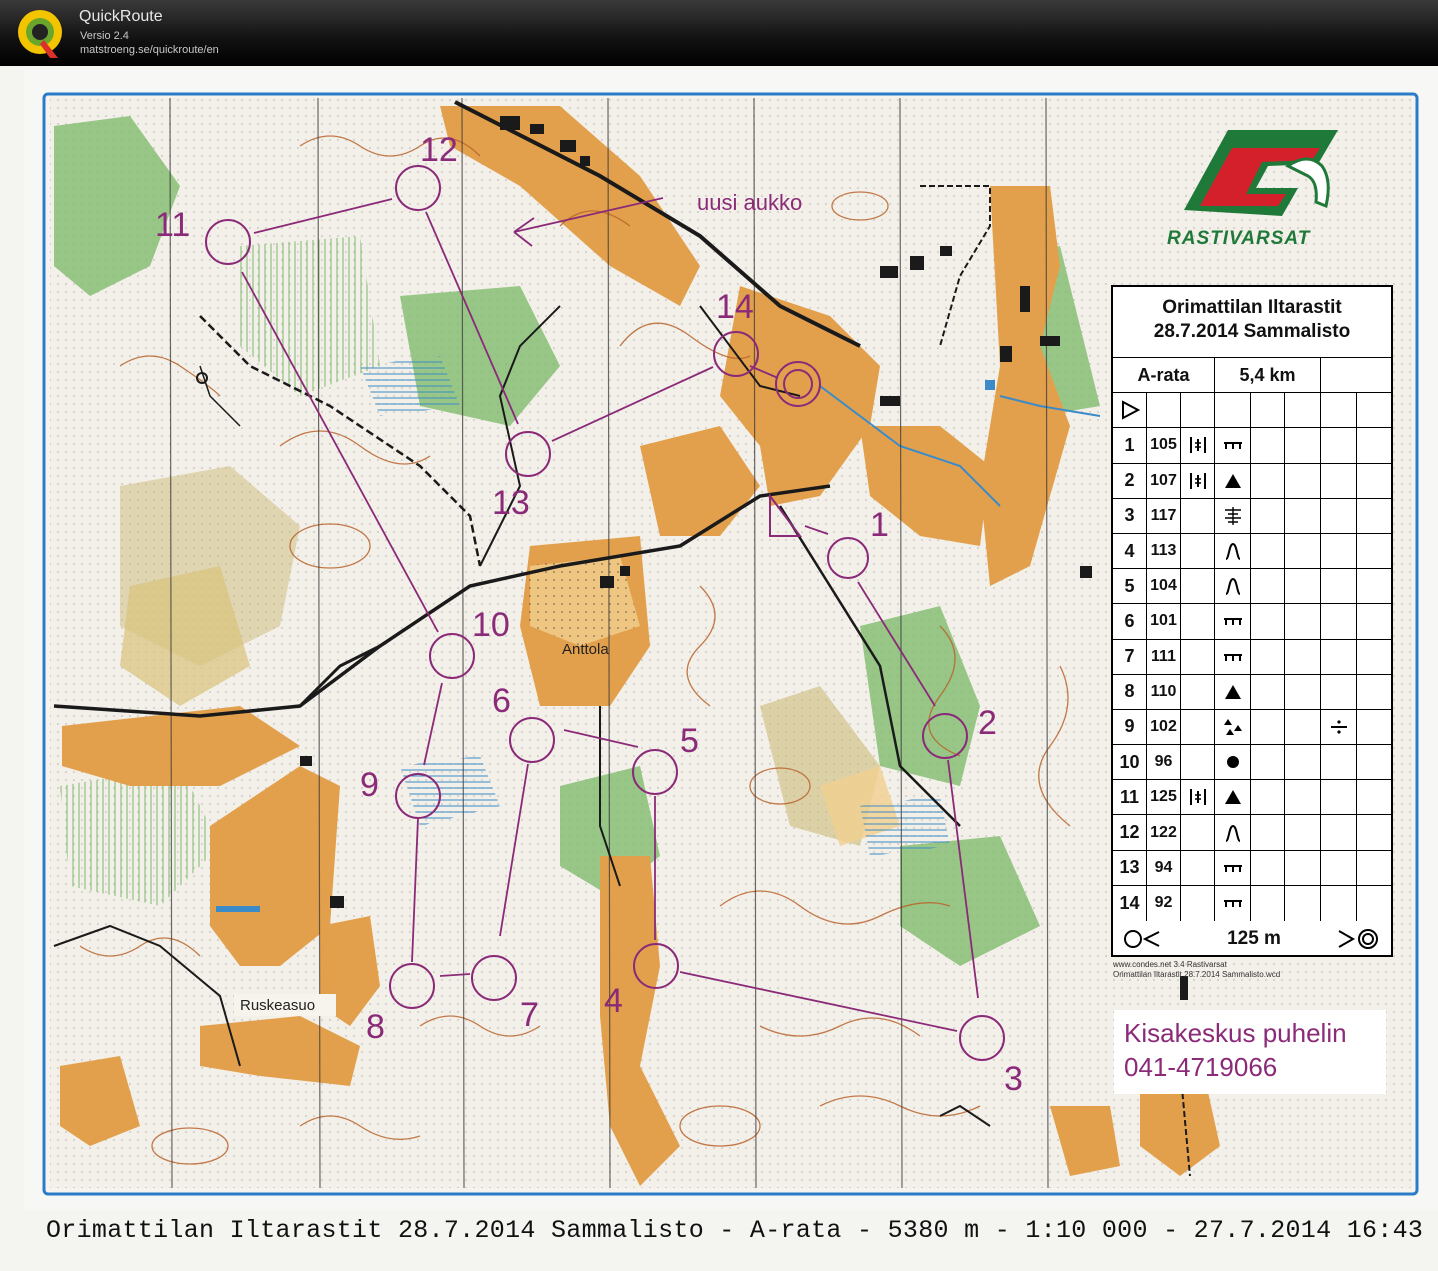 Image resolution: width=1438 pixels, height=1271 pixels. Describe the element at coordinates (613, 1001) in the screenshot. I see `control-label-4: 4` at that location.